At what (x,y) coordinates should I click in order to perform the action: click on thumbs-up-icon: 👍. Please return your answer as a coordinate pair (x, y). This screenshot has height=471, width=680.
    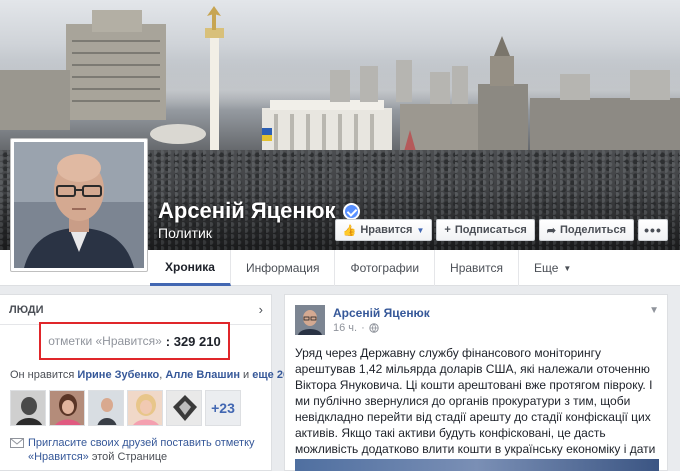
    Looking at the image, I should click on (349, 230).